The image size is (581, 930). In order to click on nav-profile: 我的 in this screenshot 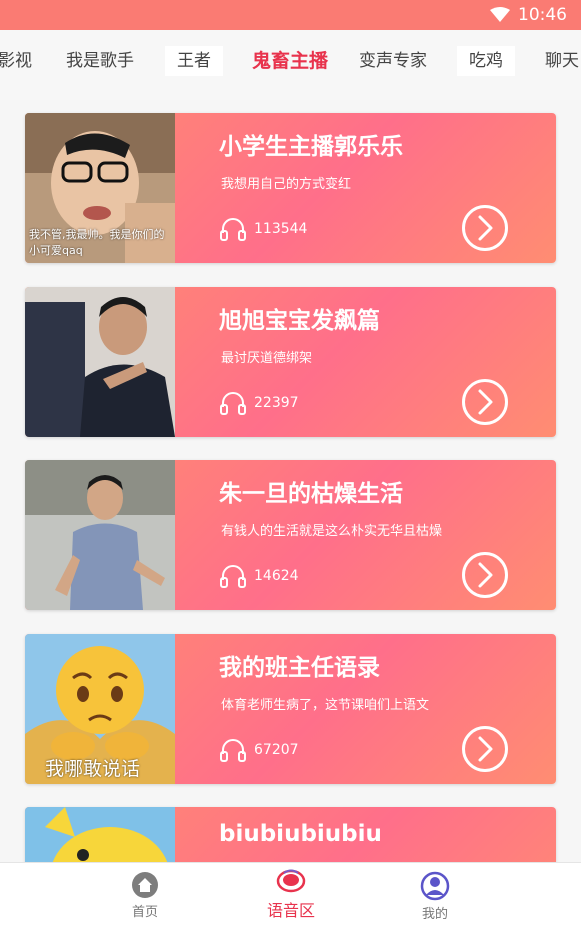, I will do `click(435, 896)`.